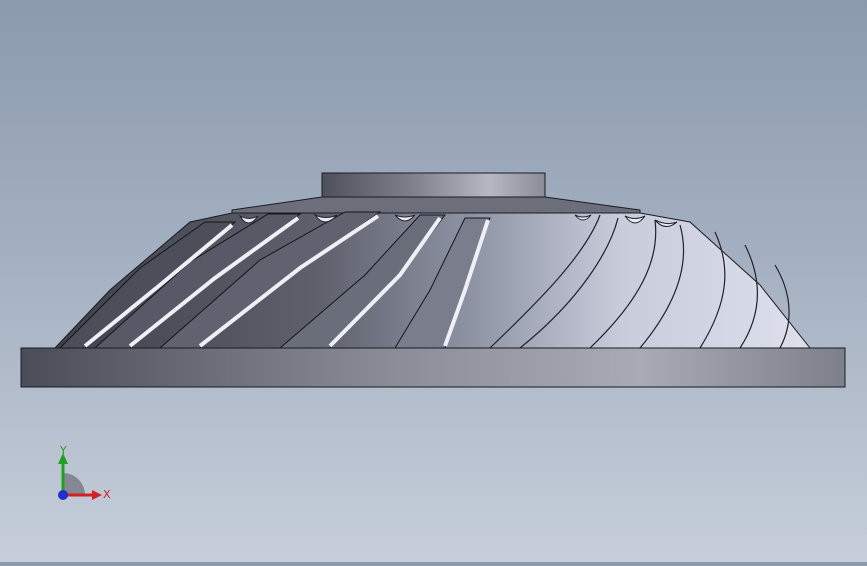 Image resolution: width=867 pixels, height=566 pixels. Describe the element at coordinates (433, 185) in the screenshot. I see `hub-cylinder` at that location.